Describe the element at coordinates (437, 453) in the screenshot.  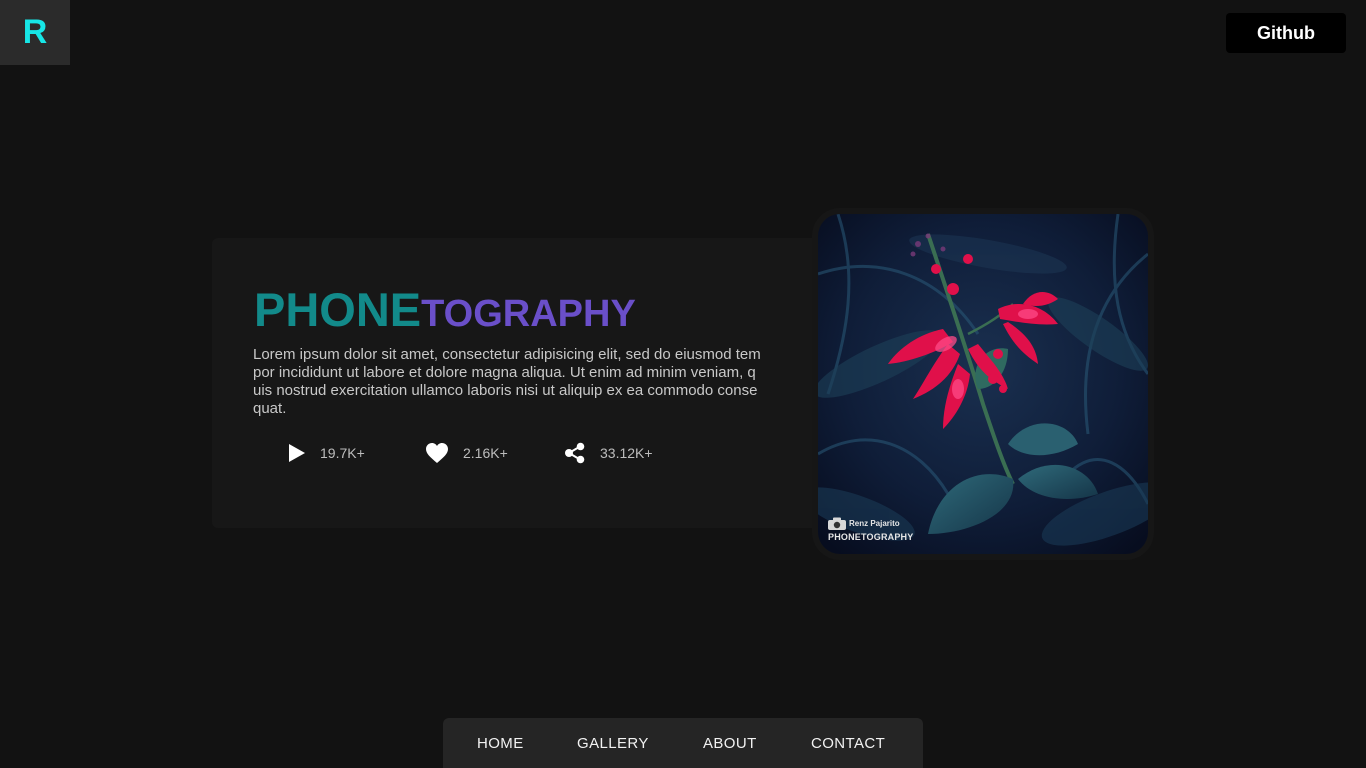
I see `heart-icon` at that location.